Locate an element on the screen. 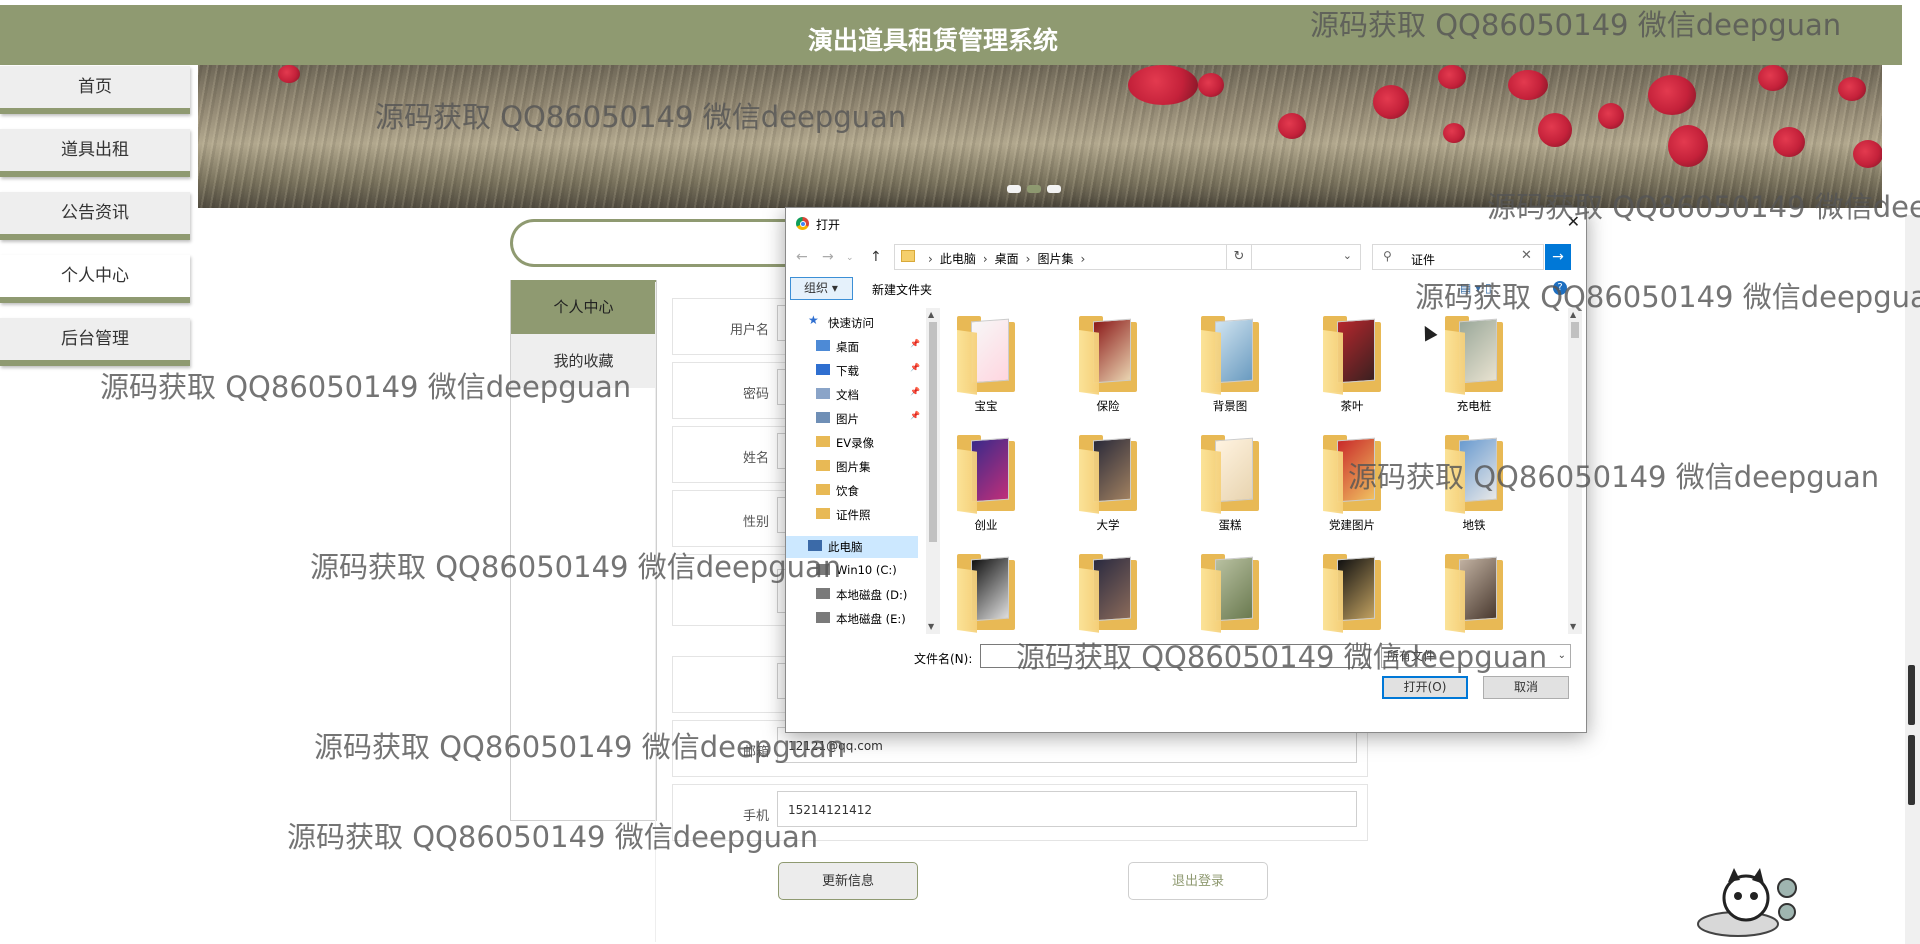 This screenshot has height=944, width=1920. nav-pane-item: 文档 📌 is located at coordinates (853, 395).